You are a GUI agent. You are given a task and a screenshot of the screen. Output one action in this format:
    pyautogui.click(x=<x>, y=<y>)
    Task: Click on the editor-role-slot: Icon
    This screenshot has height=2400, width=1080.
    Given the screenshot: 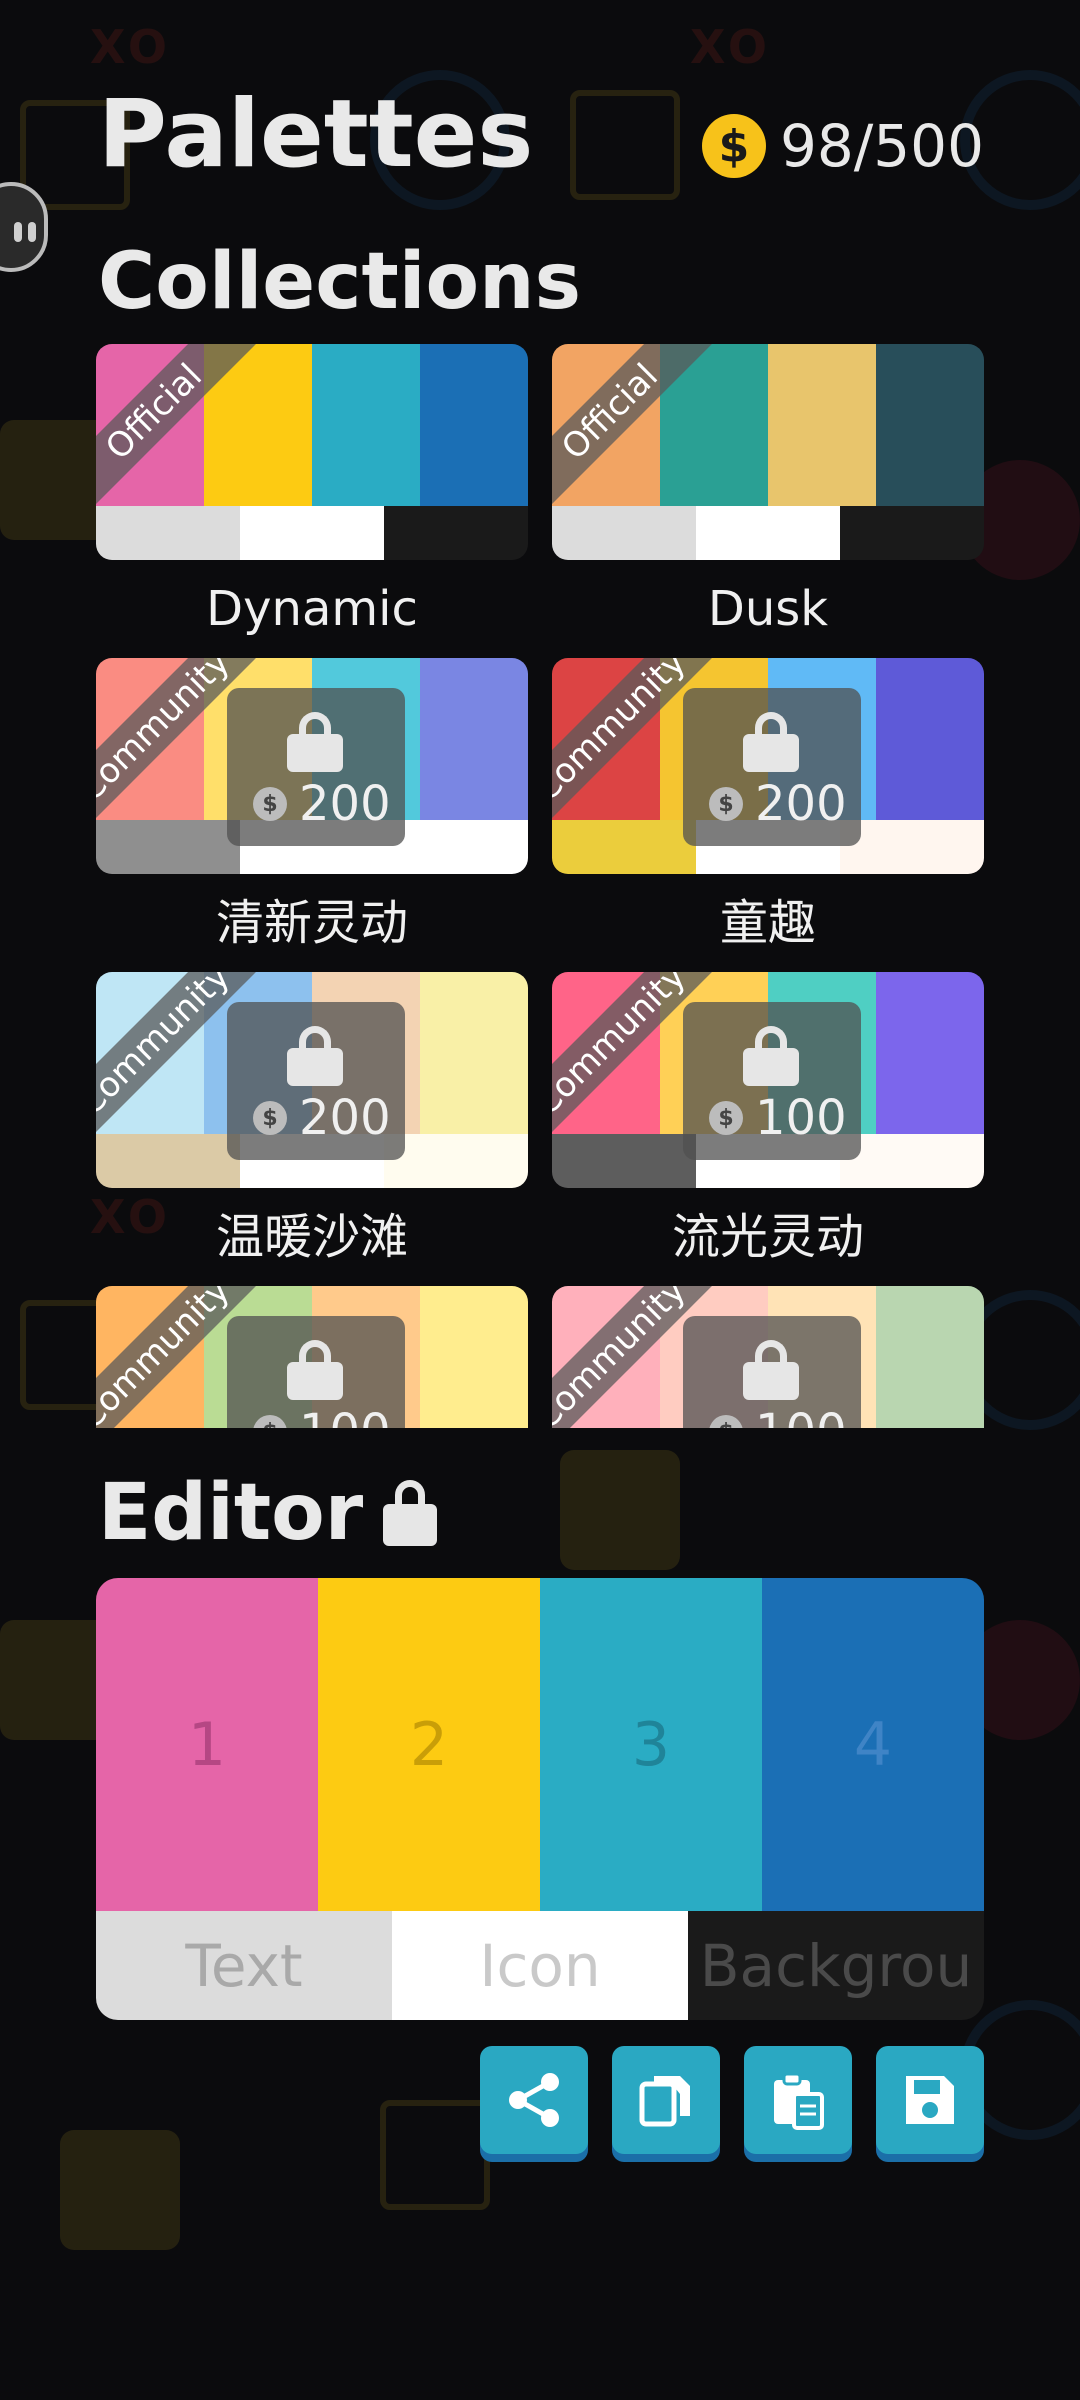 What is the action you would take?
    pyautogui.click(x=540, y=1965)
    